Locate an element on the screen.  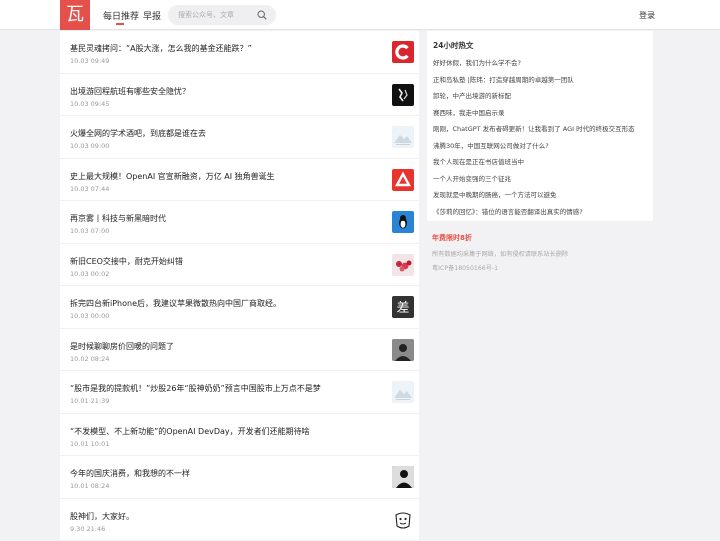
feed-item: 今年的国庆消费，和我想的不一样 10.01 08:24 is located at coordinates (239, 477).